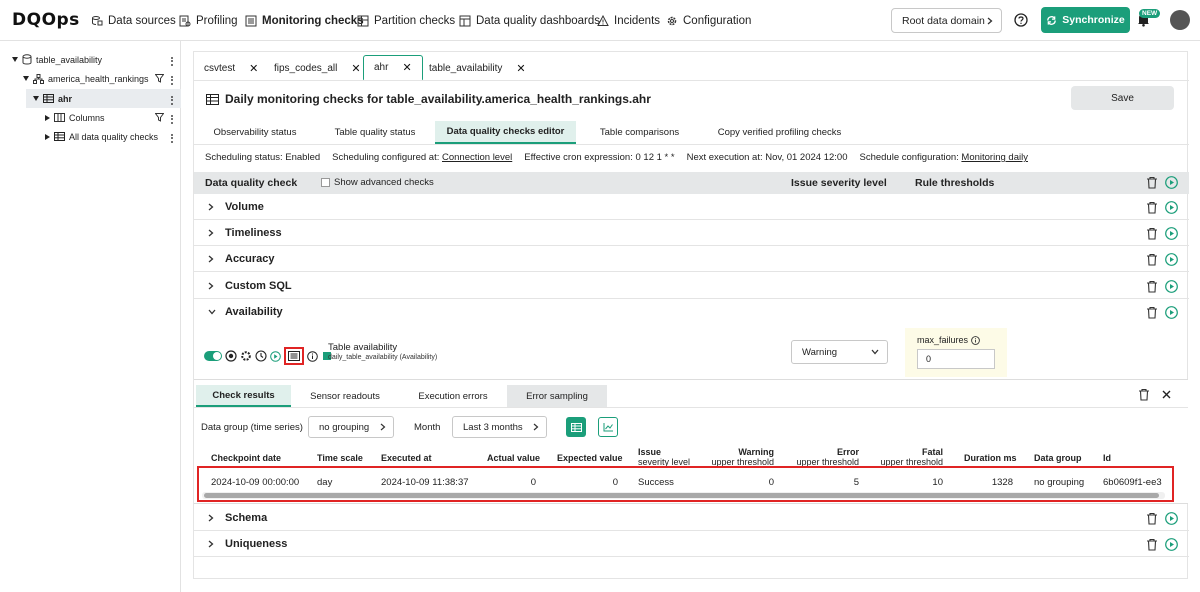  What do you see at coordinates (208, 21) in the screenshot?
I see `nav-profiling: Profiling` at bounding box center [208, 21].